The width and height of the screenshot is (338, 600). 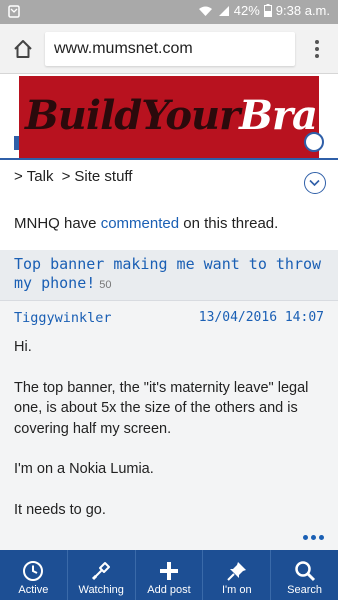 I want to click on battery-icon, so click(x=267, y=10).